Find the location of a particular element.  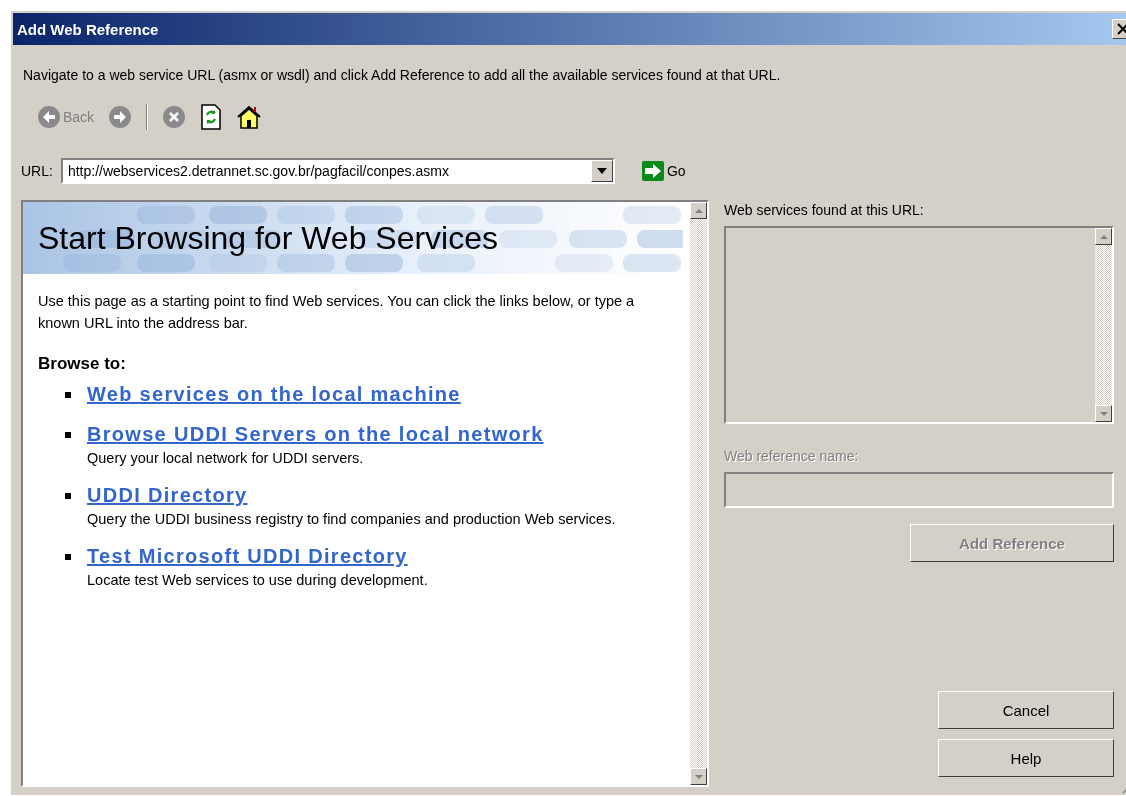

browse-heading: Browse to: is located at coordinates (82, 364).